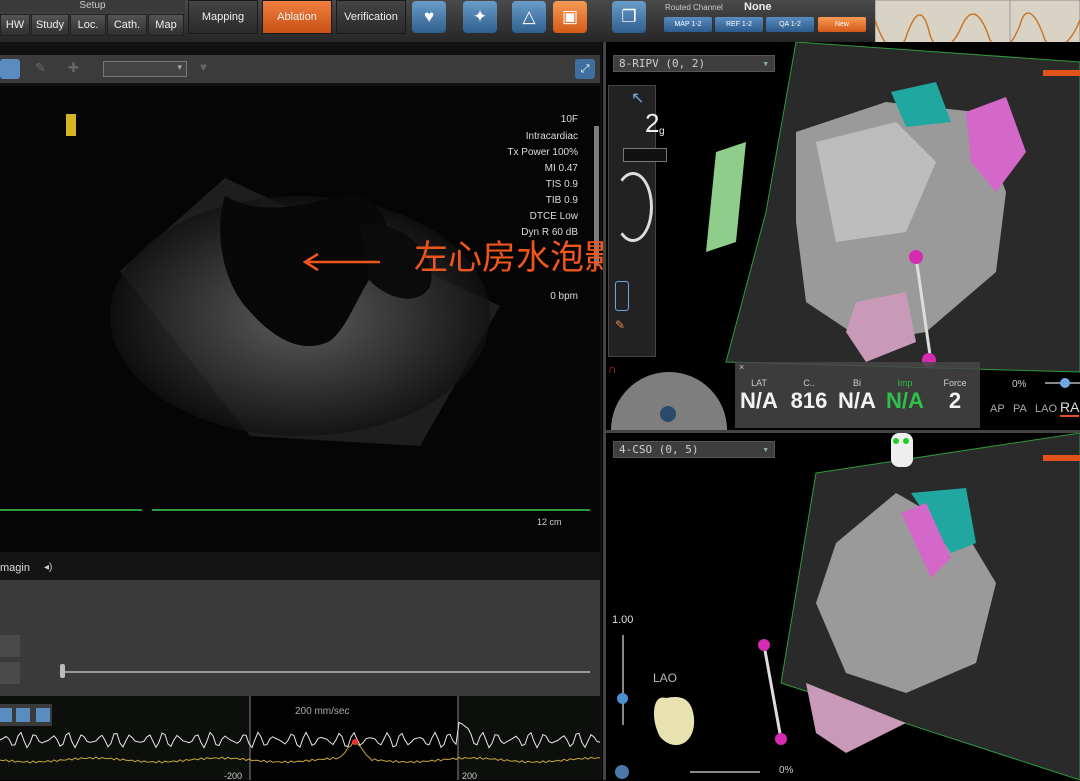  What do you see at coordinates (1065, 383) in the screenshot?
I see `opacity-slider-handle` at bounding box center [1065, 383].